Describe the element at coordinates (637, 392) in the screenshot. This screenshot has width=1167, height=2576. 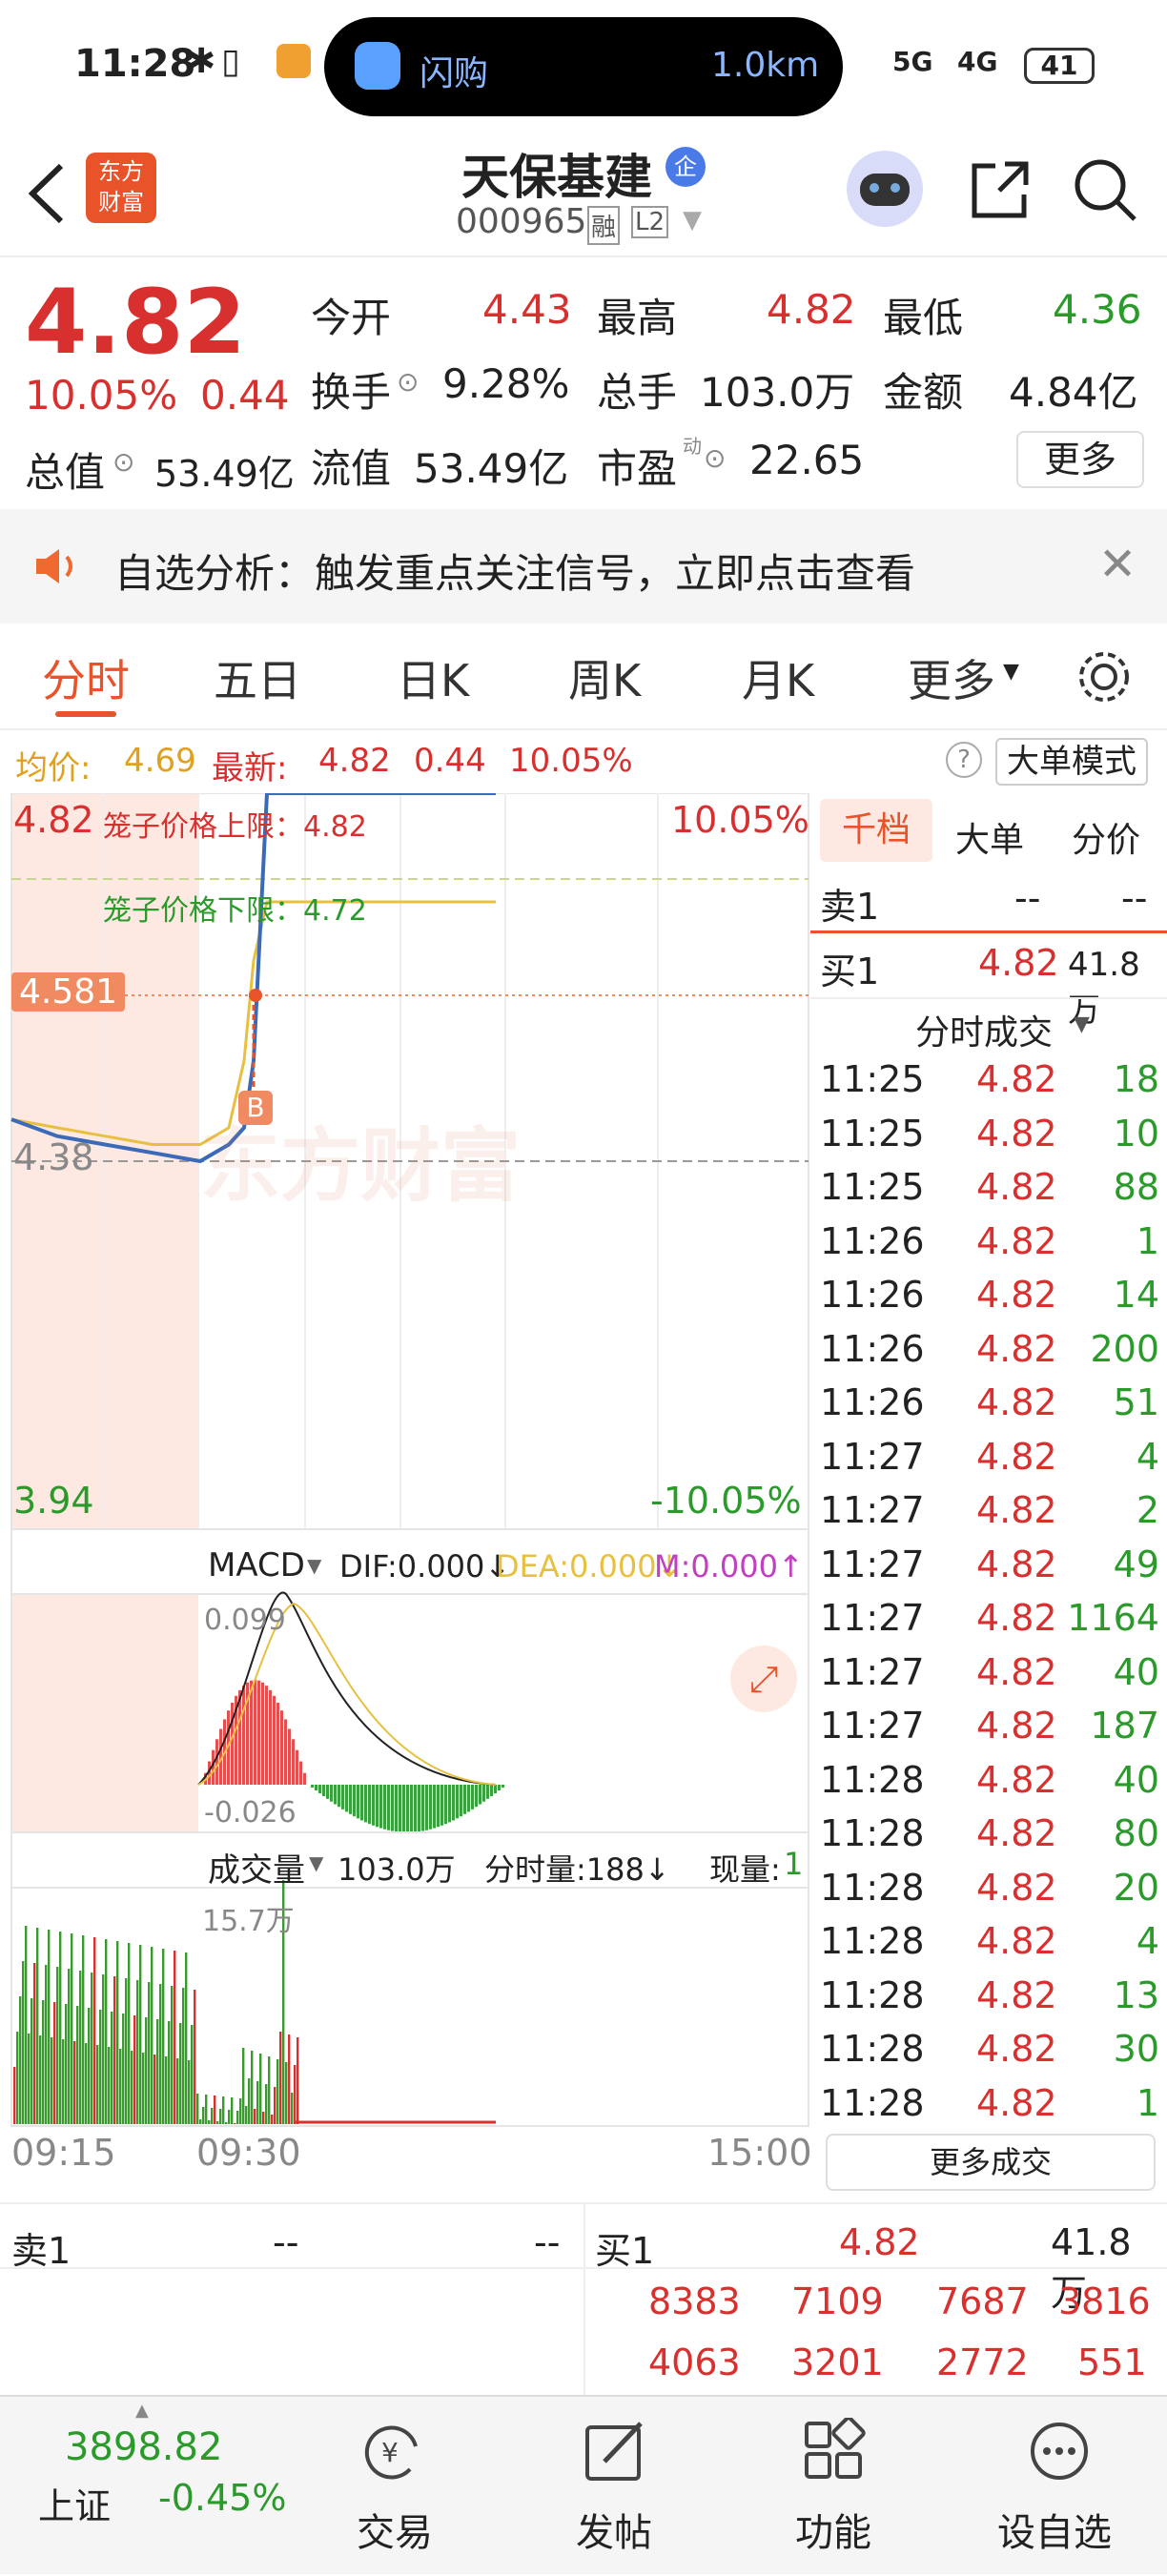
I see `volume-label: 总手` at that location.